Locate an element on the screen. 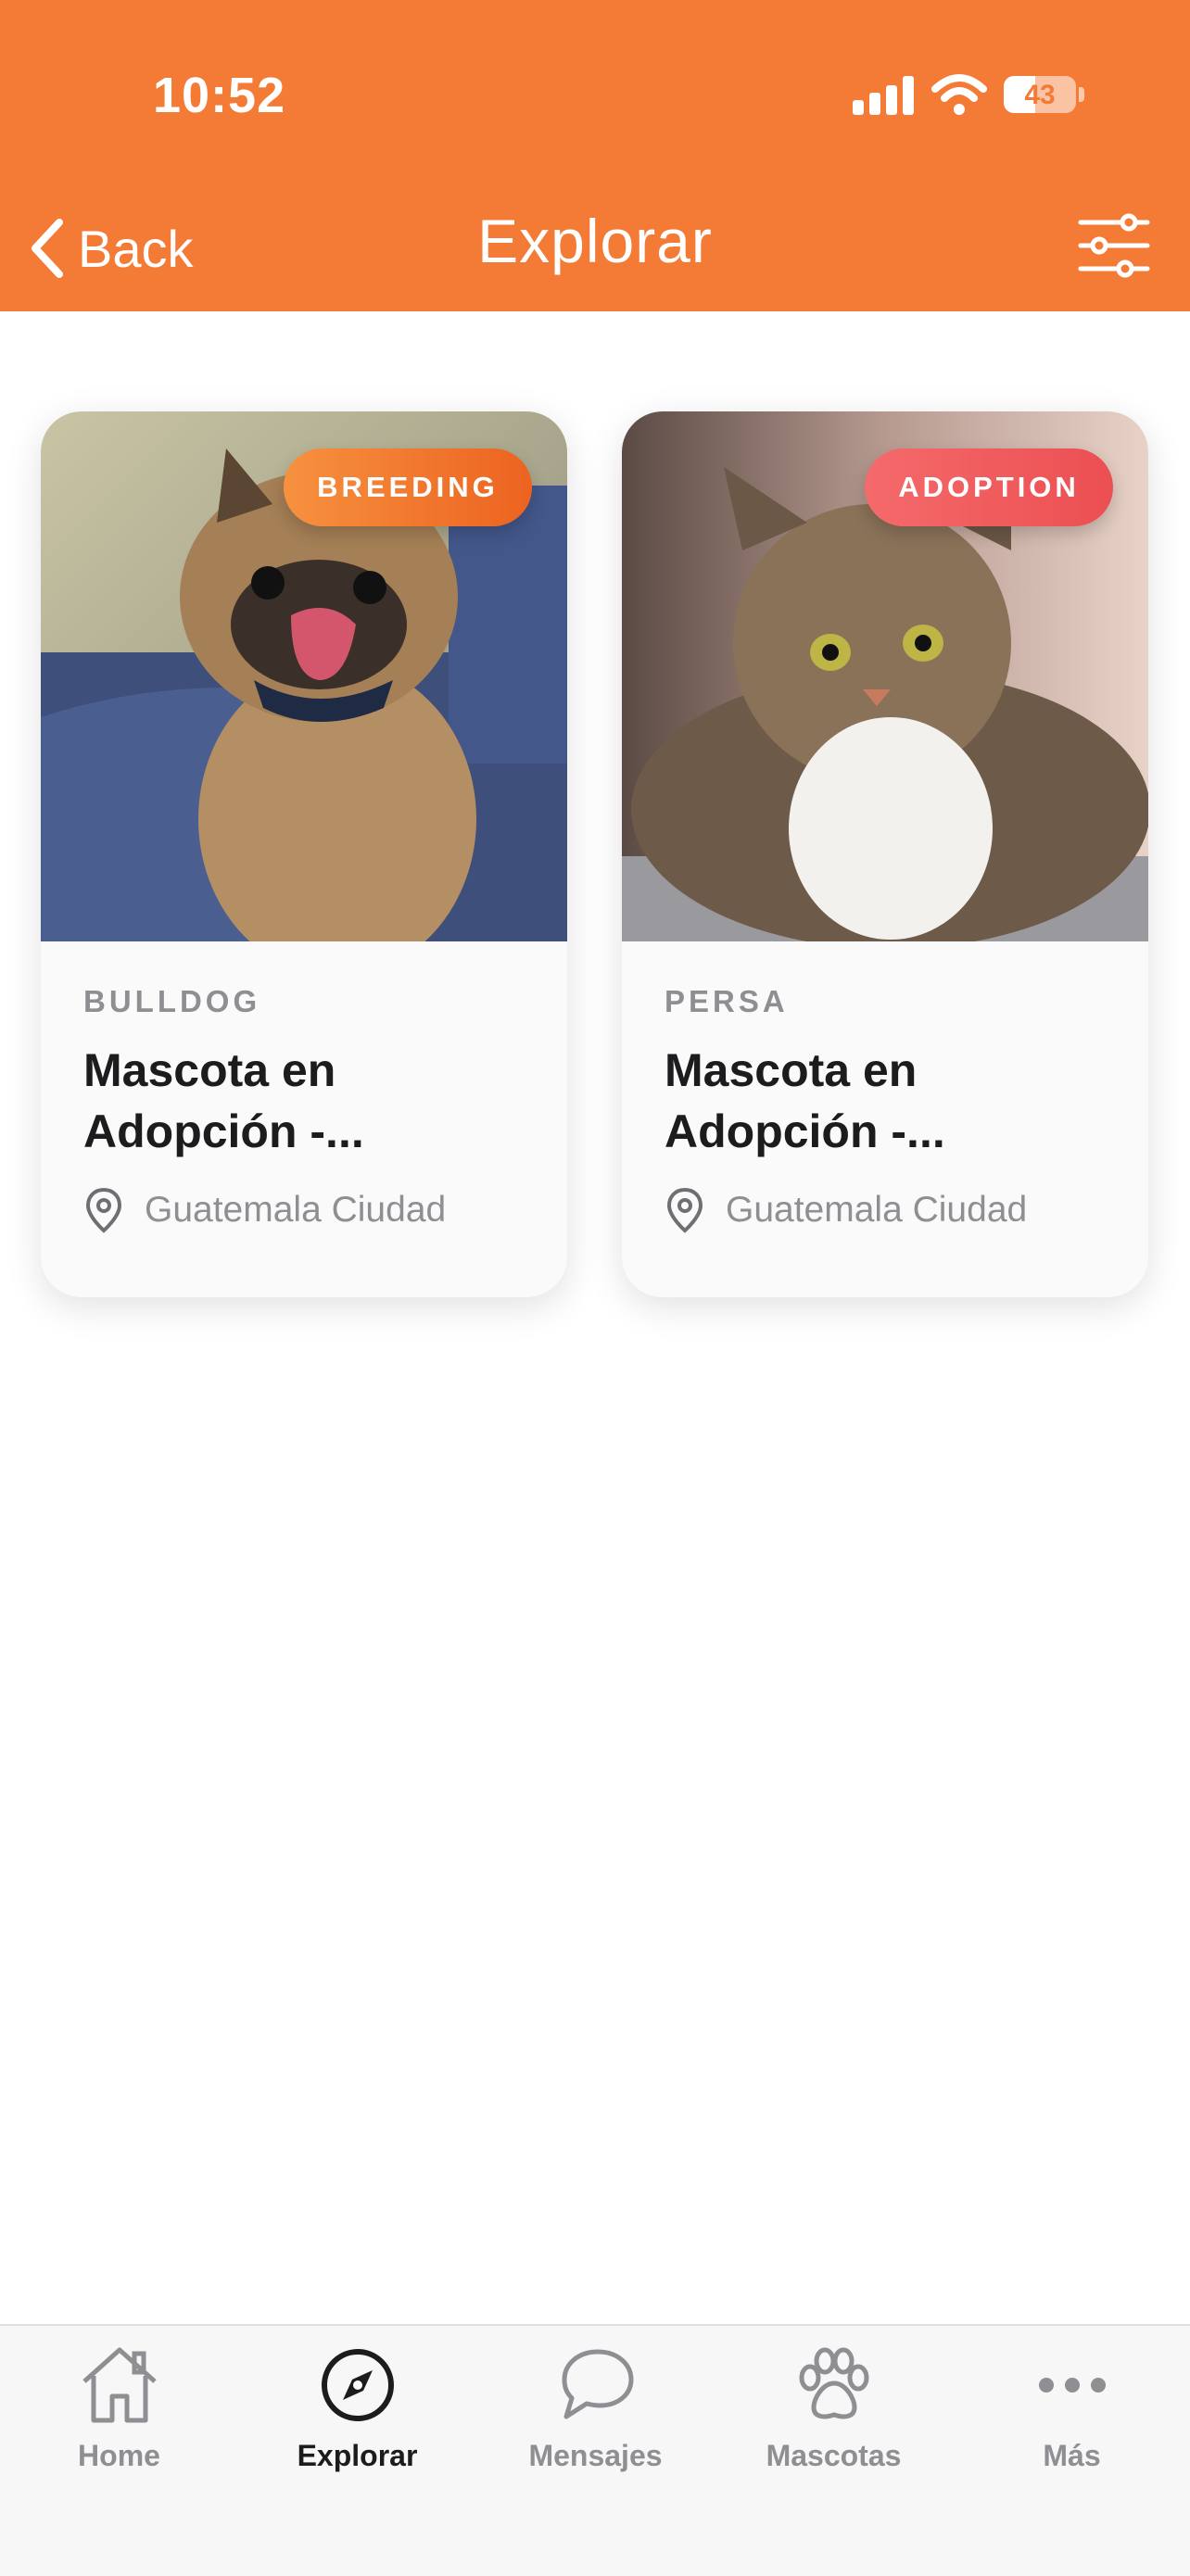 The image size is (1190, 2576). battery-icon: 43 is located at coordinates (1040, 94).